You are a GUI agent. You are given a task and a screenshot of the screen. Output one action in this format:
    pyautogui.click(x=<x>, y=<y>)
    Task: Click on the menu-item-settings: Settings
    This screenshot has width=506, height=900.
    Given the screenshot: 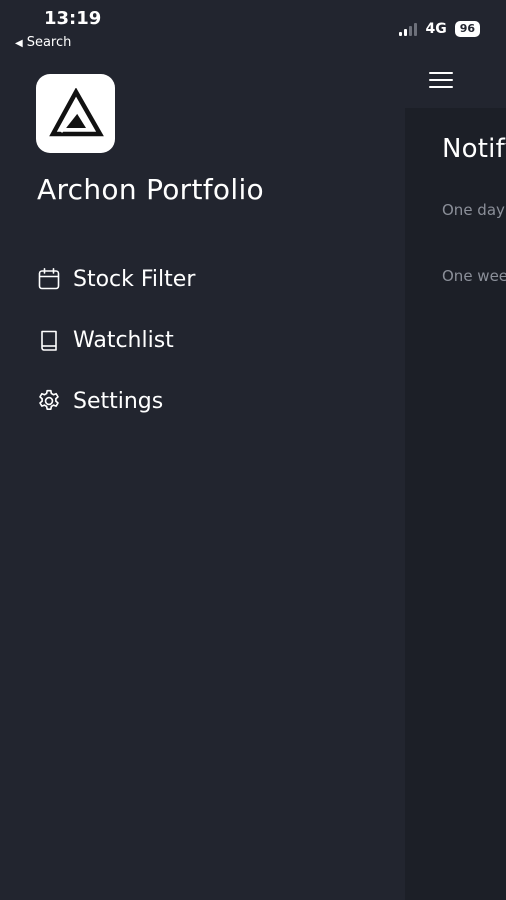 What is the action you would take?
    pyautogui.click(x=206, y=401)
    